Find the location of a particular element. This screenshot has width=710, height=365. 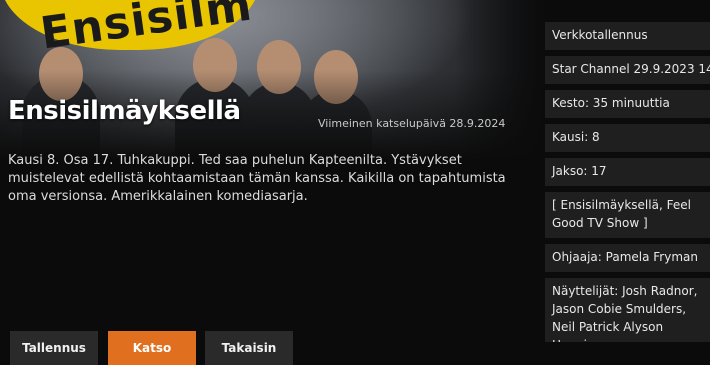

info-episode: Jakso: 17 is located at coordinates (627, 172).